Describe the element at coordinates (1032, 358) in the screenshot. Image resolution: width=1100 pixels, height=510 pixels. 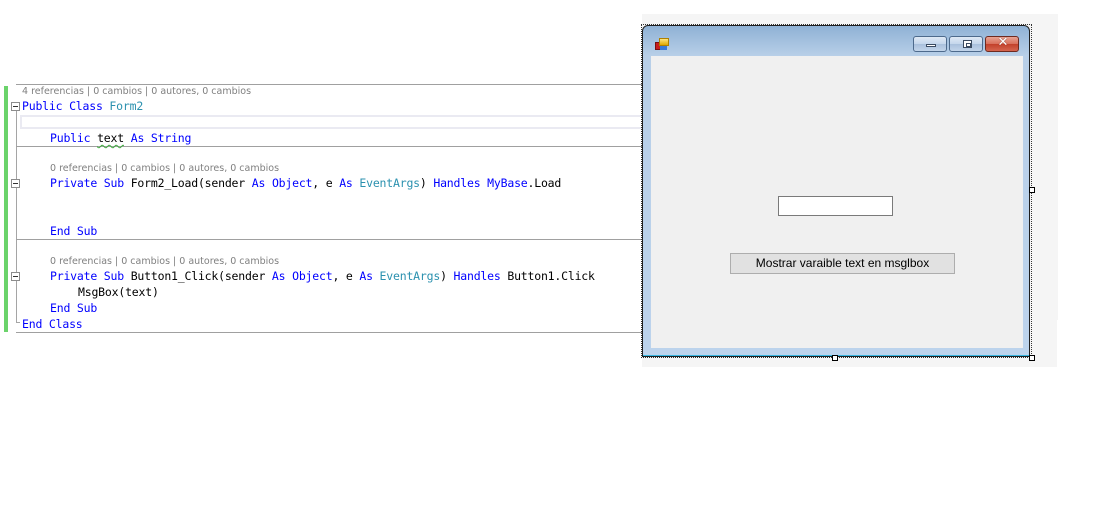
I see `resize-handle-bottom-right` at that location.